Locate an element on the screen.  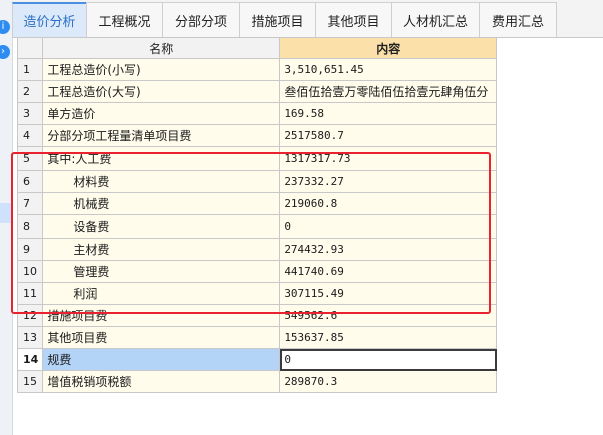
table-row-selected: 14 规费 0 is located at coordinates (257, 359).